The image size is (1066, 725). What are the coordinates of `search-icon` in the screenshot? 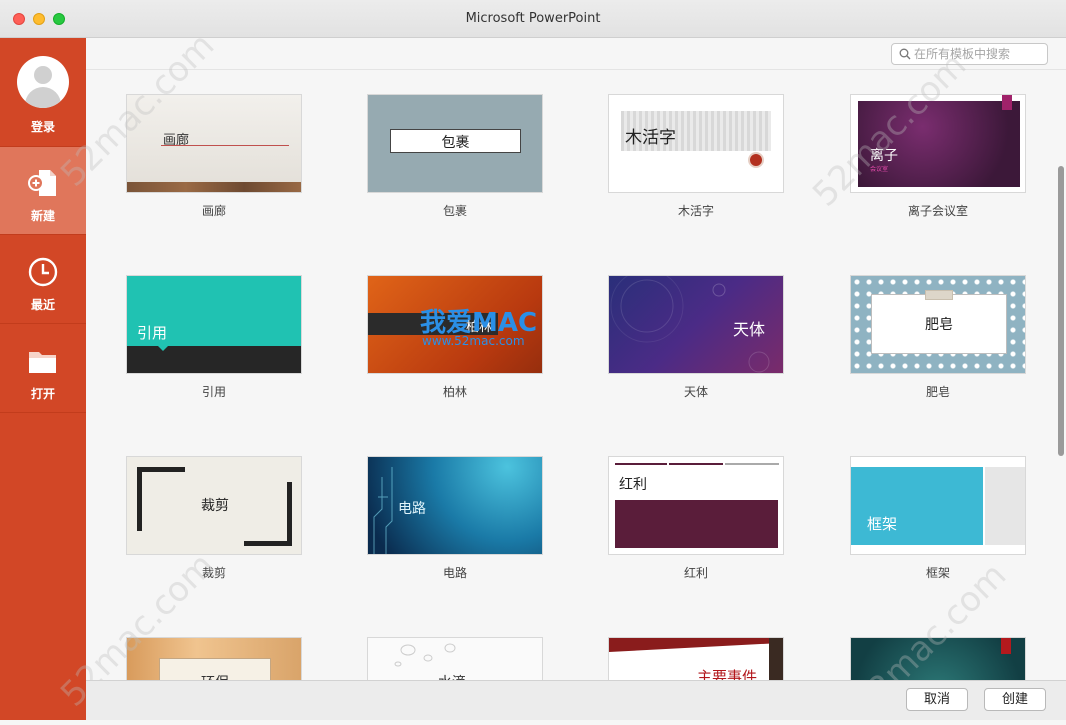 It's located at (905, 54).